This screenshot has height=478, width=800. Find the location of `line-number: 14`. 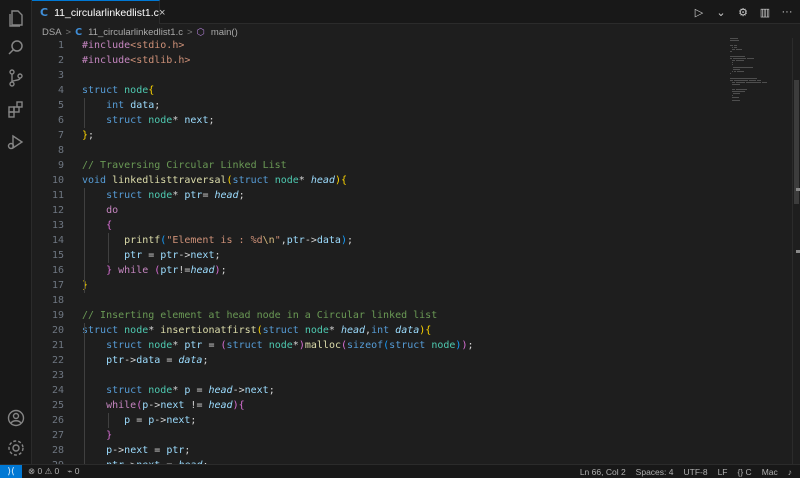

line-number: 14 is located at coordinates (57, 240).